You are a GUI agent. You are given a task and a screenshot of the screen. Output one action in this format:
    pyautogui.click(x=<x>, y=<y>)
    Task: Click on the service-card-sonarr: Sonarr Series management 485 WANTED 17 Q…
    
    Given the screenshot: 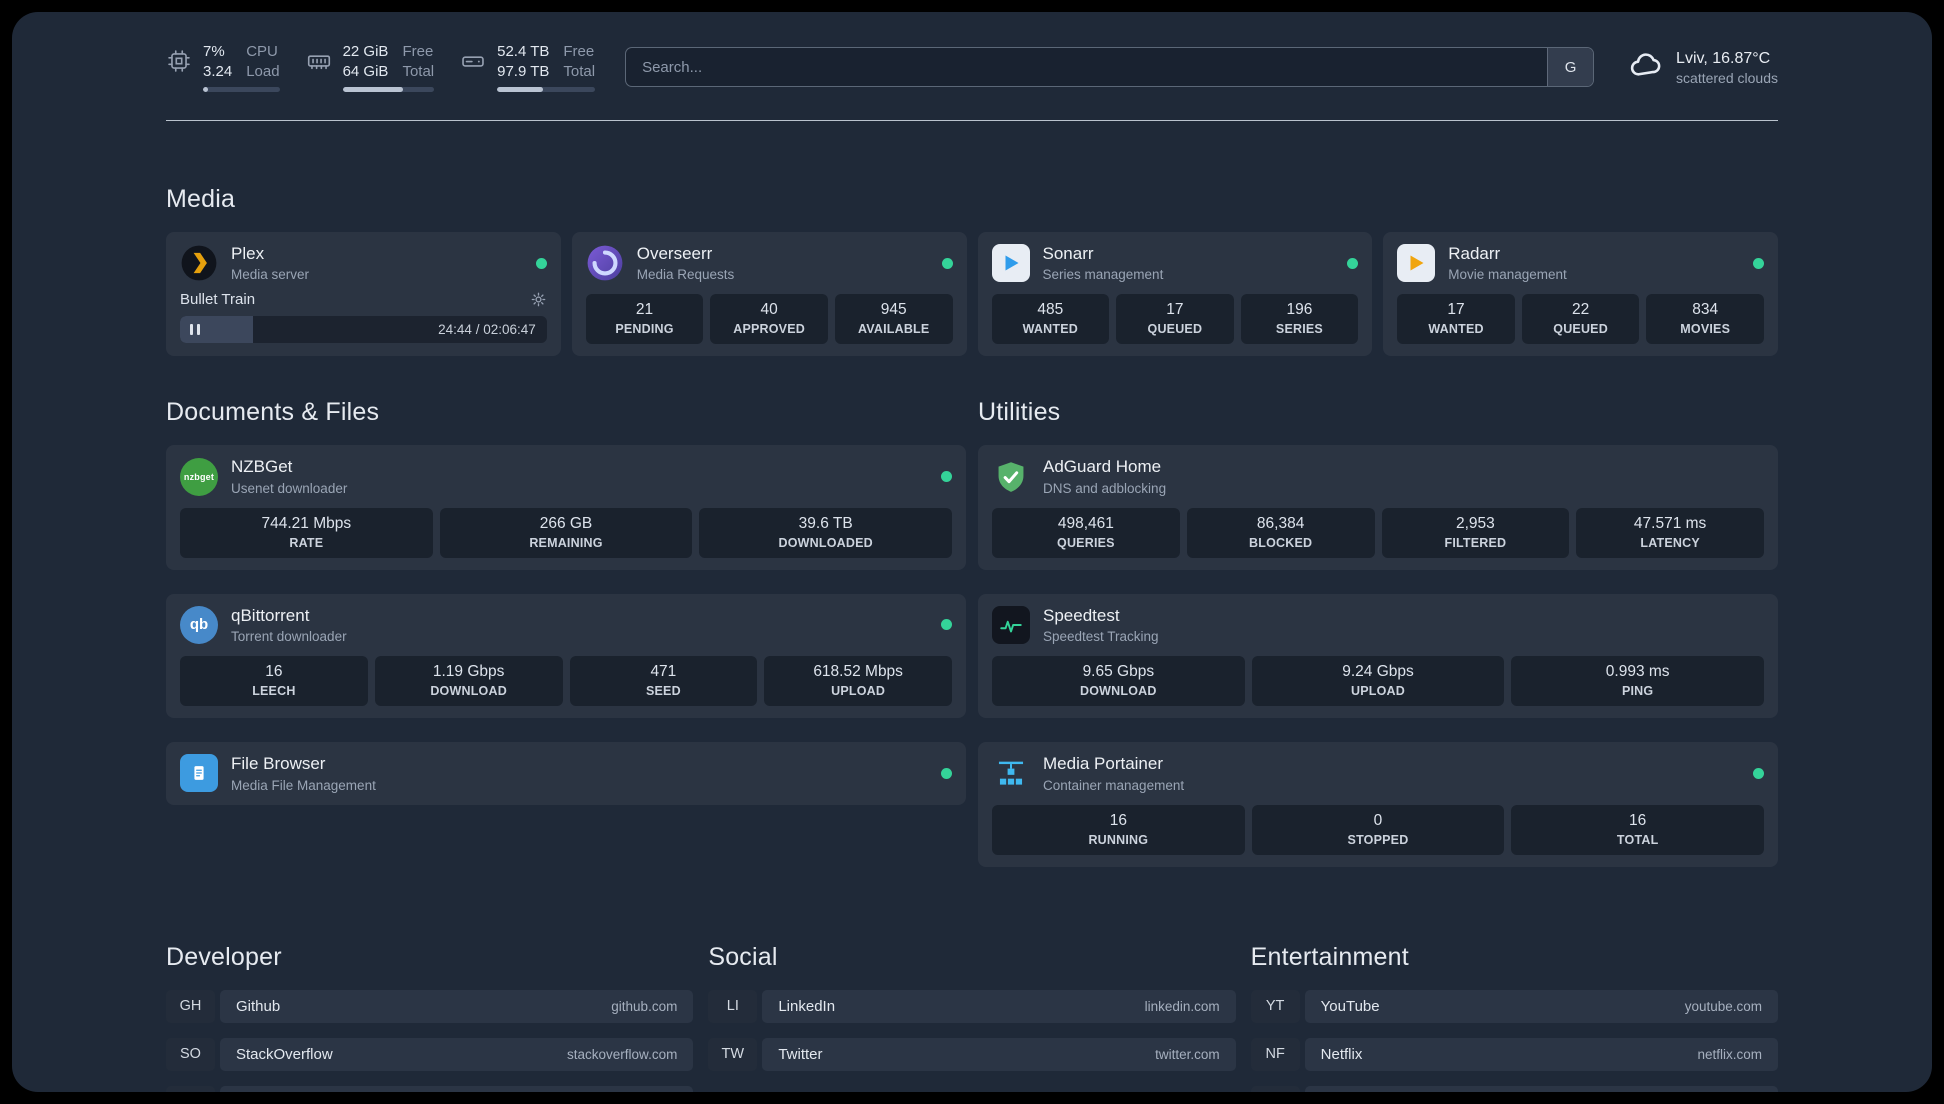 What is the action you would take?
    pyautogui.click(x=1175, y=294)
    